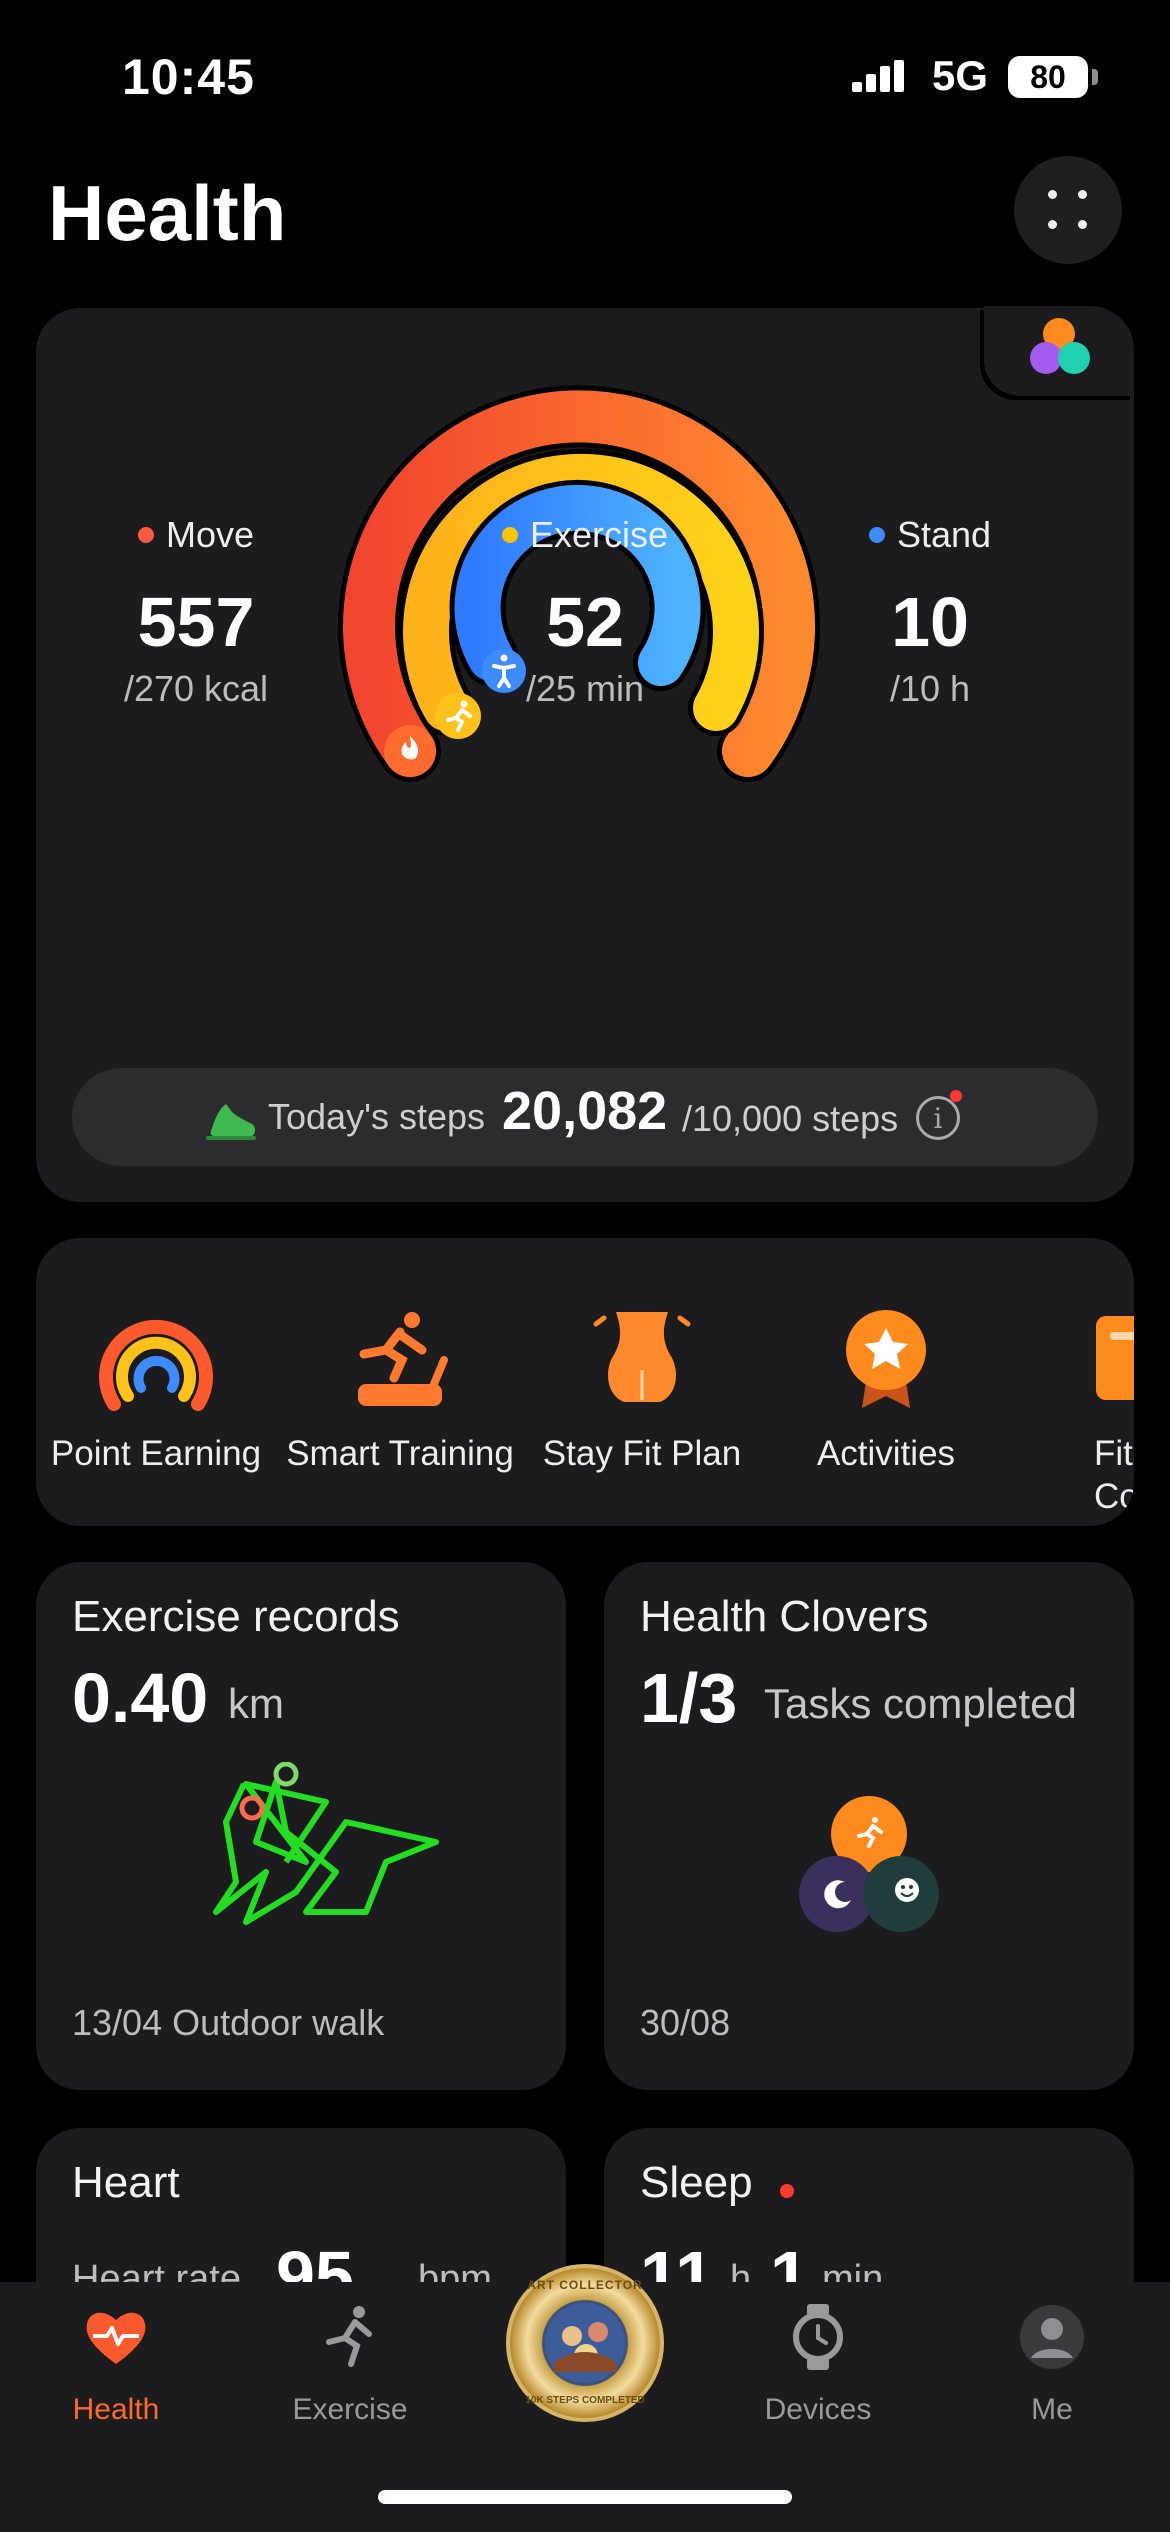 The height and width of the screenshot is (2532, 1170). I want to click on tile-title: Health Clovers, so click(784, 1616).